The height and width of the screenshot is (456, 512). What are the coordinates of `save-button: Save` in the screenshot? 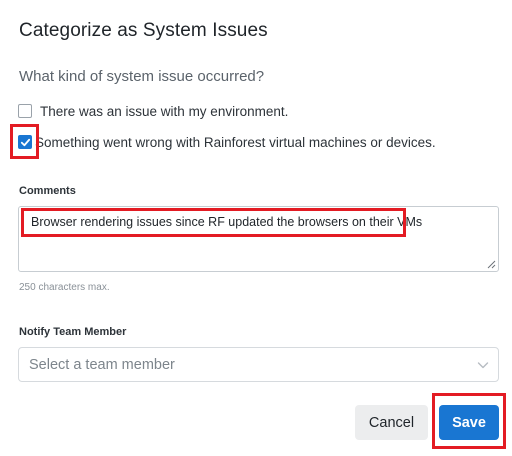 It's located at (469, 422).